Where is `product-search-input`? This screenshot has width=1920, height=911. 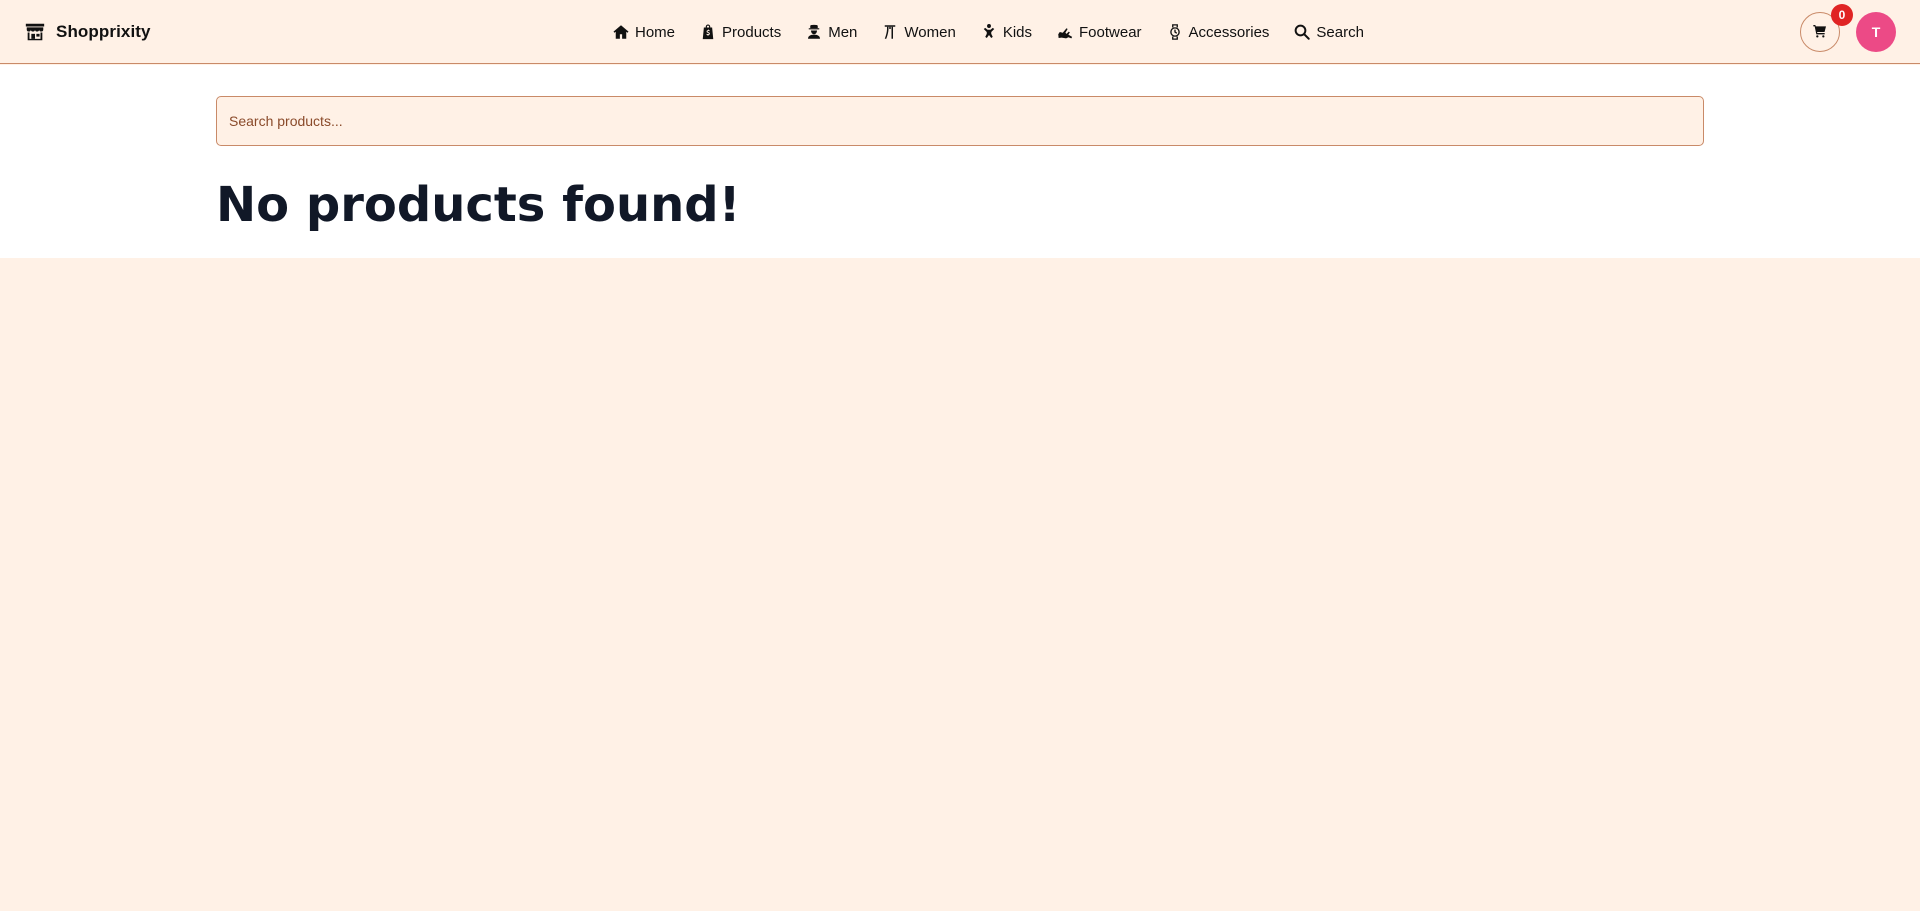
product-search-input is located at coordinates (960, 121).